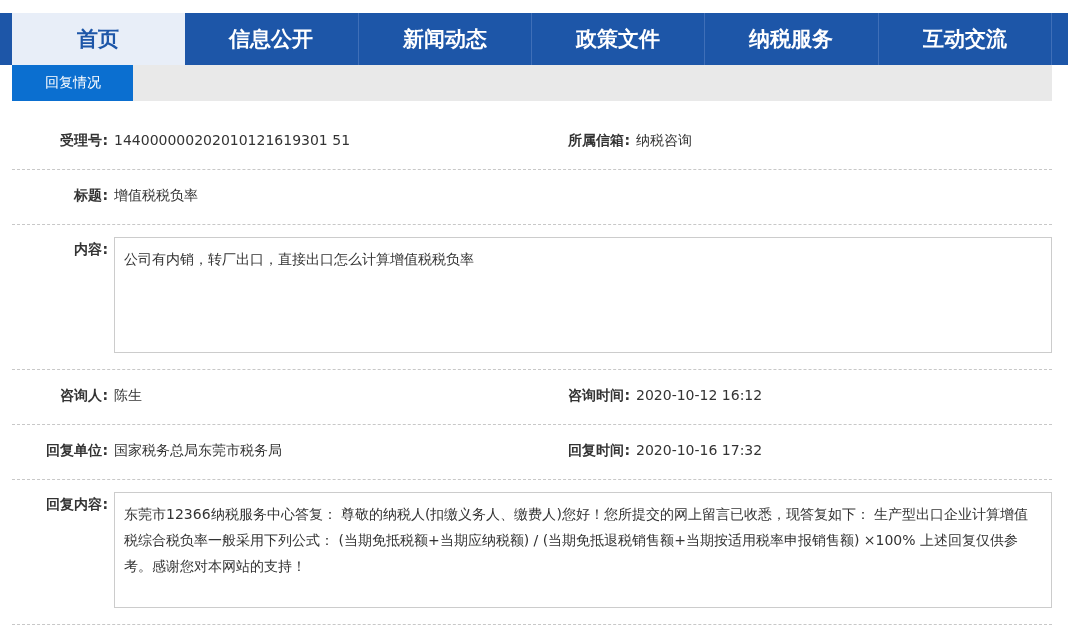 The width and height of the screenshot is (1068, 634). I want to click on field-label: 回复单位:, so click(76, 450).